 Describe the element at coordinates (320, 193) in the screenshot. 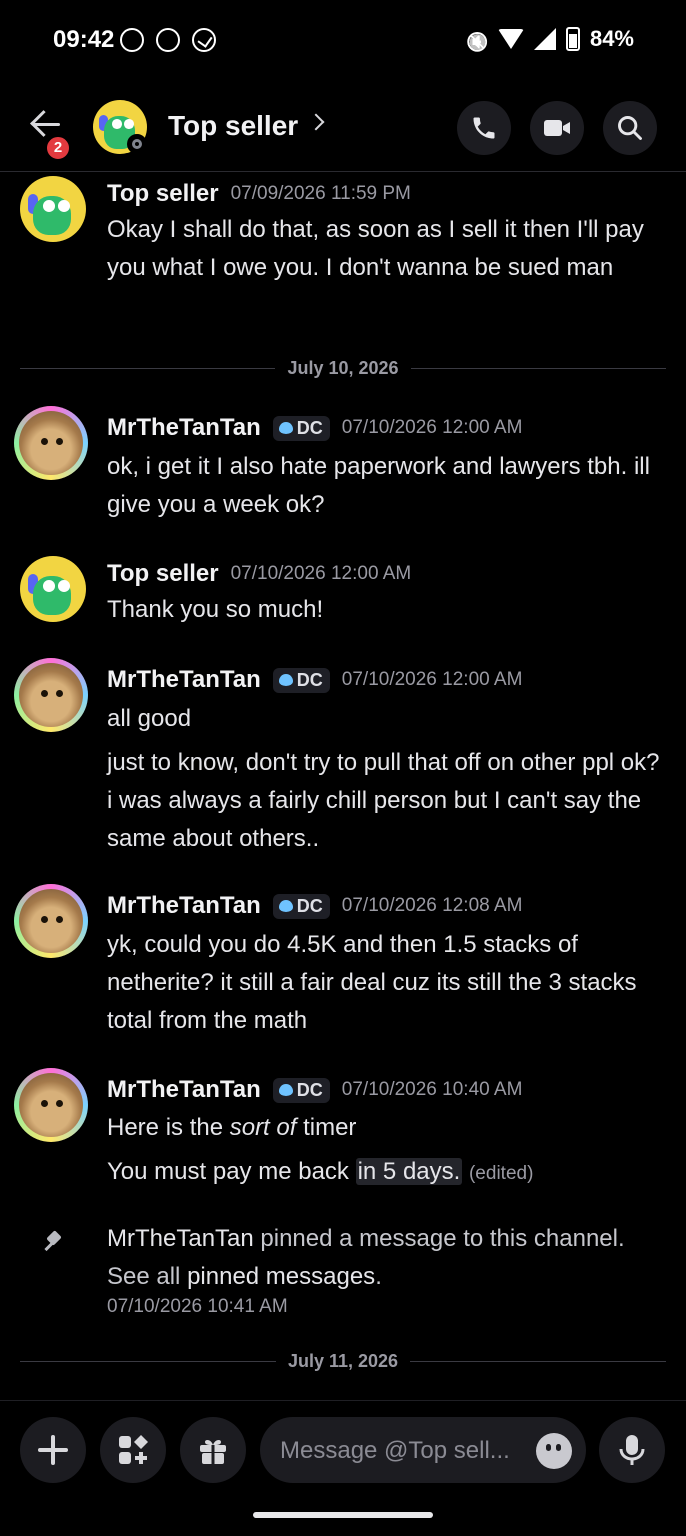

I see `message-timestamp: 07/09/2026 11:59 PM` at that location.